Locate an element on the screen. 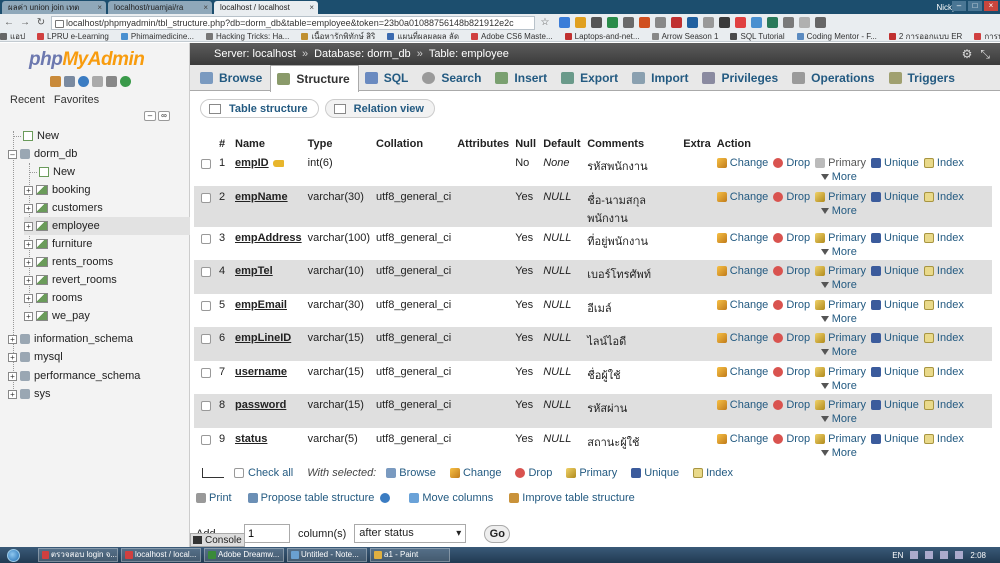  improve-structure-link: Improve table structure is located at coordinates (572, 498).